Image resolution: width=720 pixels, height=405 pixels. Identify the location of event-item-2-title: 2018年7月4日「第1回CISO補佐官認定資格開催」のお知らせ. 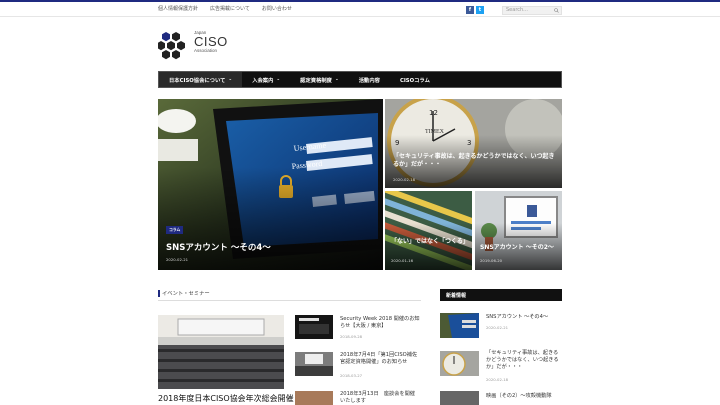
(380, 359).